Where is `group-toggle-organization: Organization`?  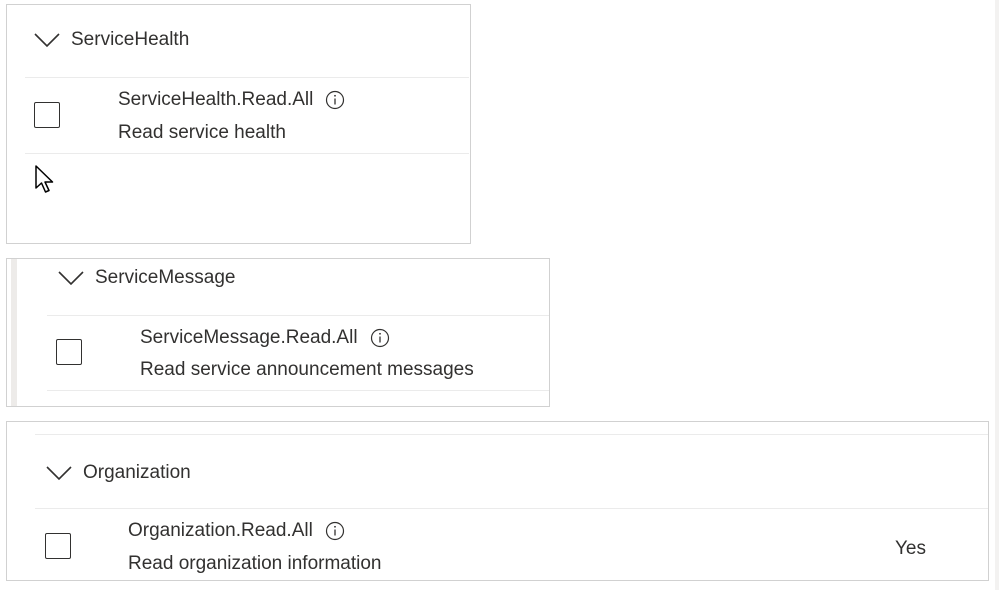 group-toggle-organization: Organization is located at coordinates (118, 473).